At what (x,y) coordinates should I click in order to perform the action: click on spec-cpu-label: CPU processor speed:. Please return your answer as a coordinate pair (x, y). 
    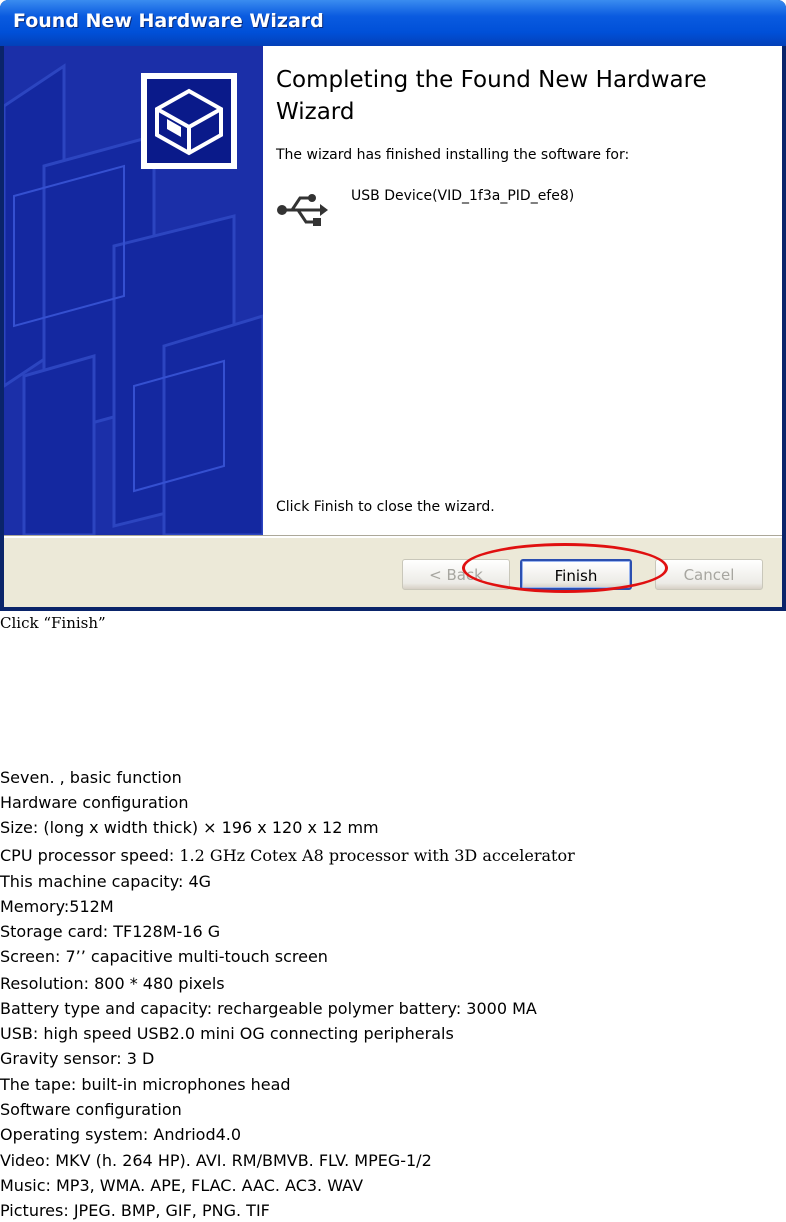
    Looking at the image, I should click on (90, 855).